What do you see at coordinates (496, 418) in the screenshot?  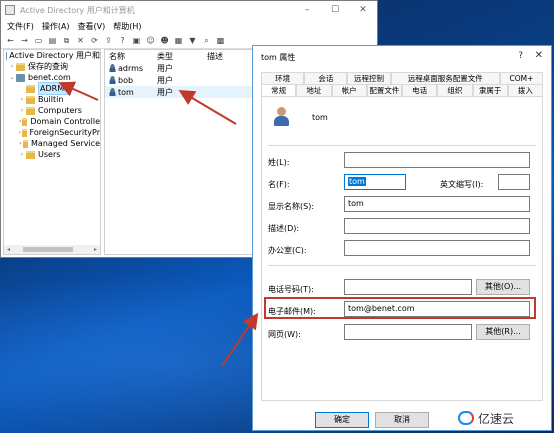 I see `watermark-text: 亿速云` at bounding box center [496, 418].